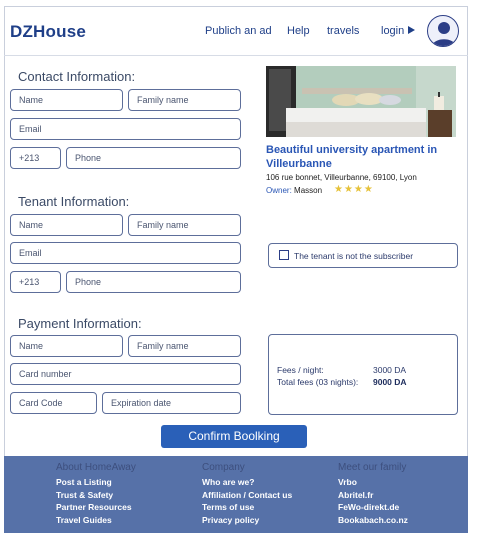 This screenshot has height=541, width=479. I want to click on fee-total-value: 9000 DA, so click(390, 382).